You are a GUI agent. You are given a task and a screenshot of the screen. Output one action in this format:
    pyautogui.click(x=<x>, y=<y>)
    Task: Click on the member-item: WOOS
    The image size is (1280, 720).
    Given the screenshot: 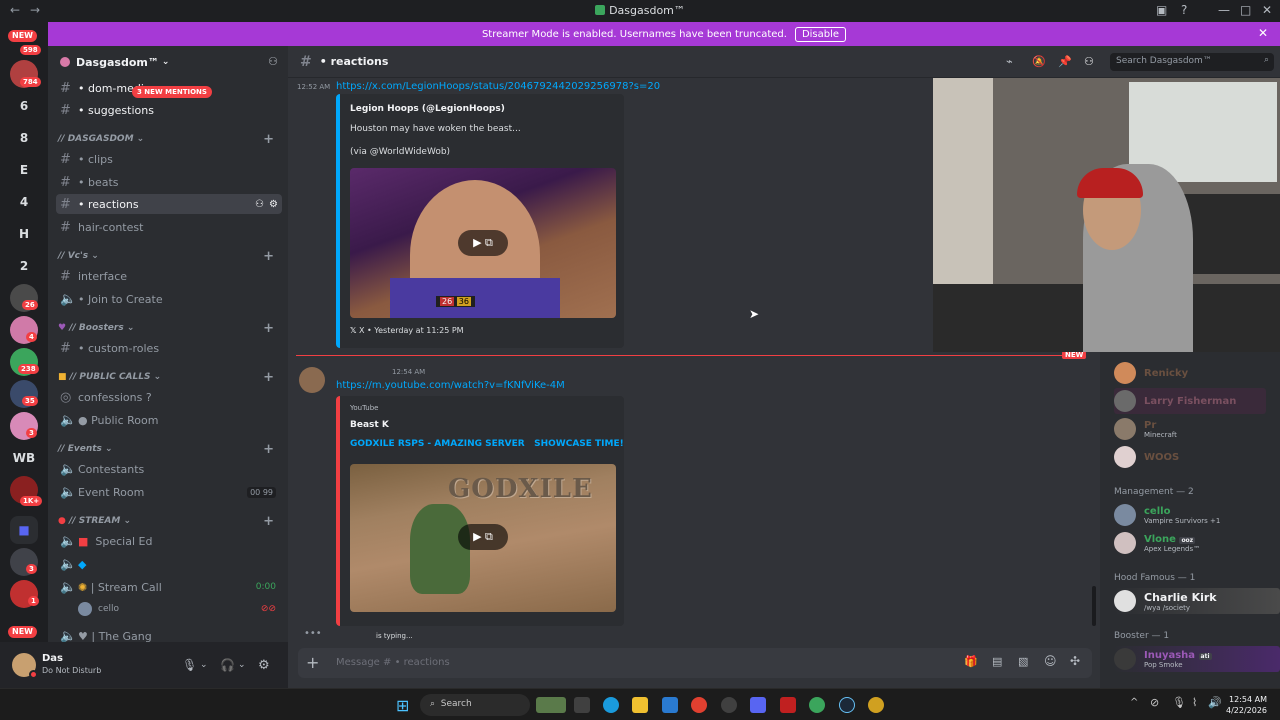 What is the action you would take?
    pyautogui.click(x=1194, y=457)
    